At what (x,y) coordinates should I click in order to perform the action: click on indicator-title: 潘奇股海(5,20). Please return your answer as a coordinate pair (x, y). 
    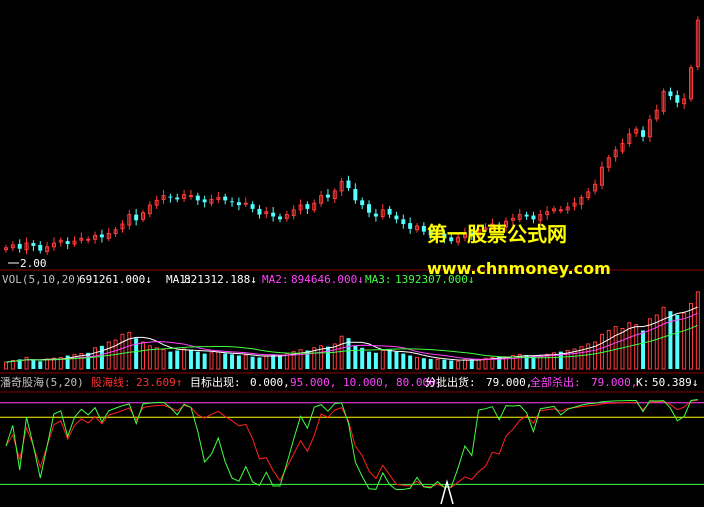
    Looking at the image, I should click on (42, 382).